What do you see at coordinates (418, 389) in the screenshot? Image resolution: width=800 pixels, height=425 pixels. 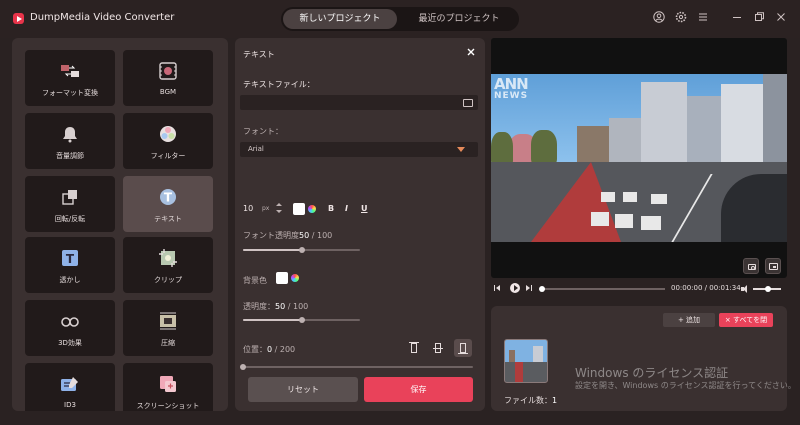 I see `save-button: 保存` at bounding box center [418, 389].